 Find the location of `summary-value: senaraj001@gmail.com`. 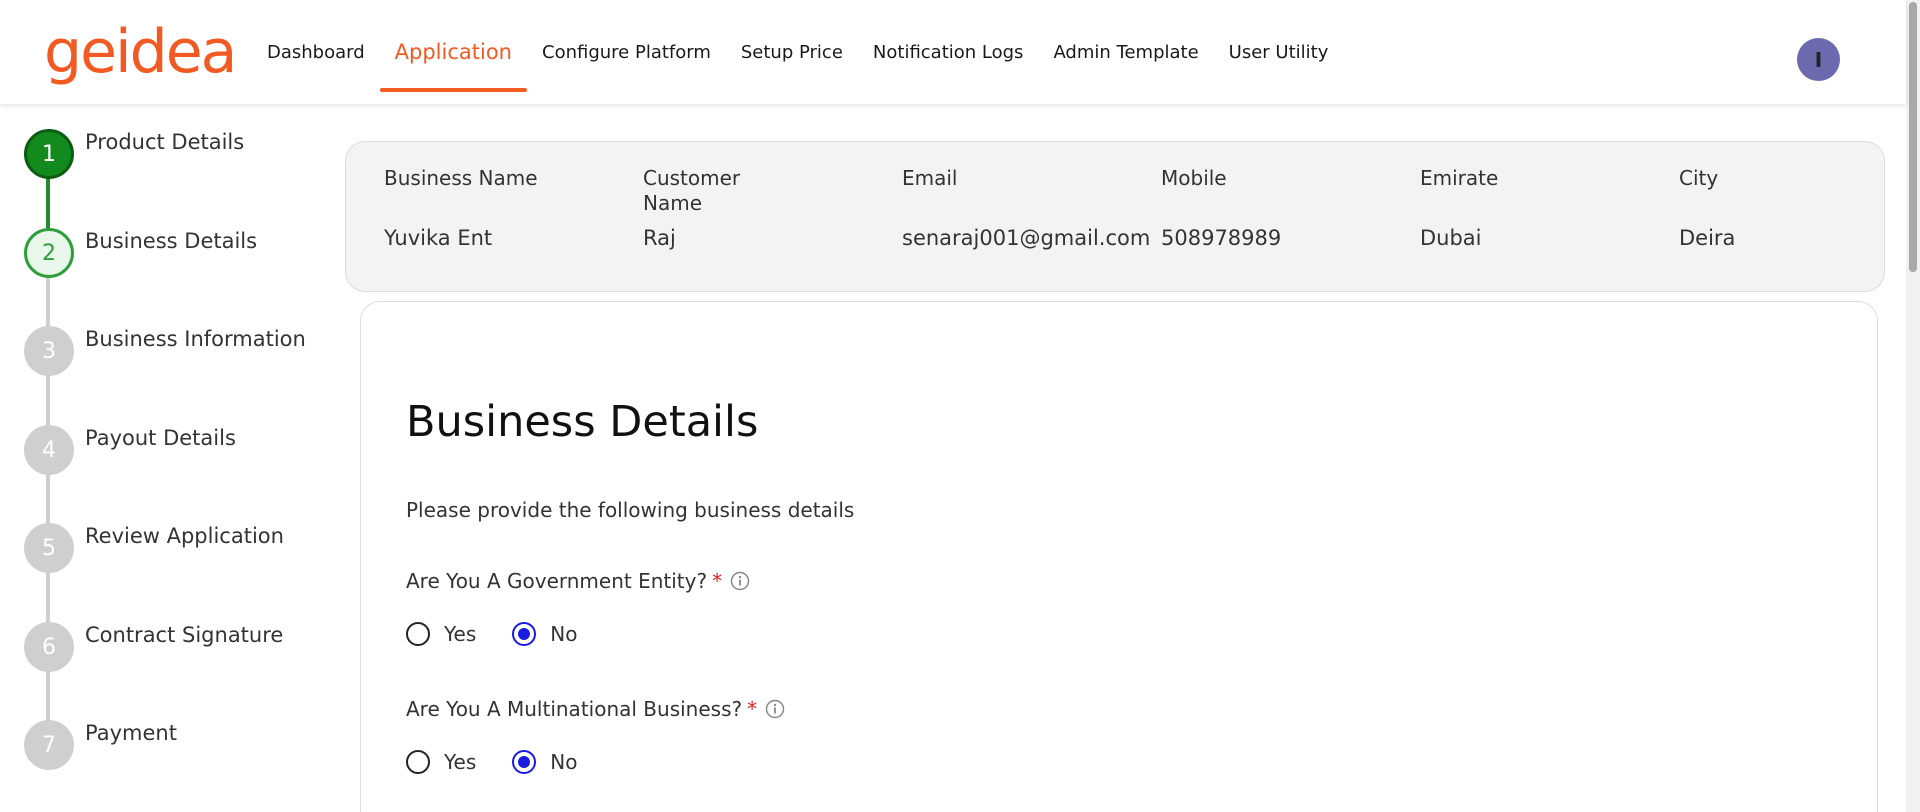

summary-value: senaraj001@gmail.com is located at coordinates (1026, 238).